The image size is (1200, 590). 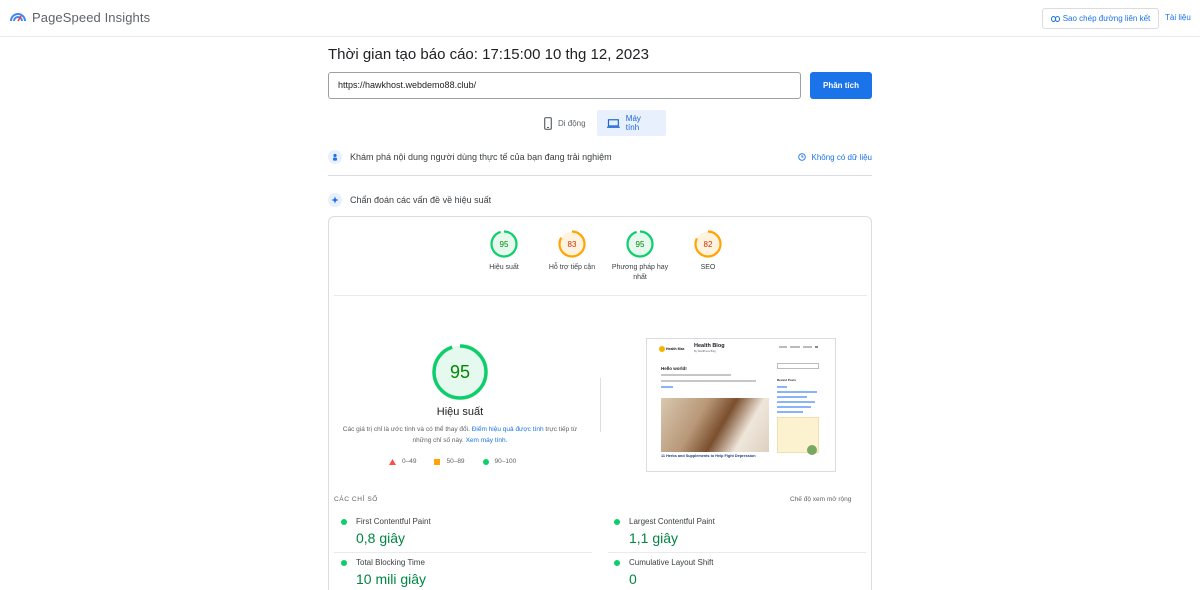 What do you see at coordinates (466, 531) in the screenshot?
I see `metric-fcp: First Contentful Paint 0,8 giây` at bounding box center [466, 531].